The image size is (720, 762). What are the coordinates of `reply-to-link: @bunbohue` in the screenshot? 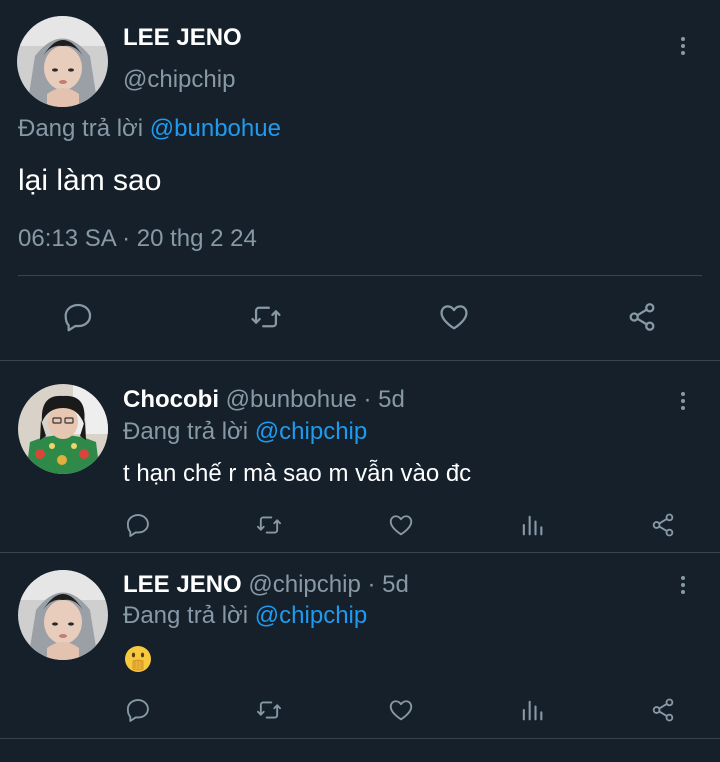 It's located at (215, 128).